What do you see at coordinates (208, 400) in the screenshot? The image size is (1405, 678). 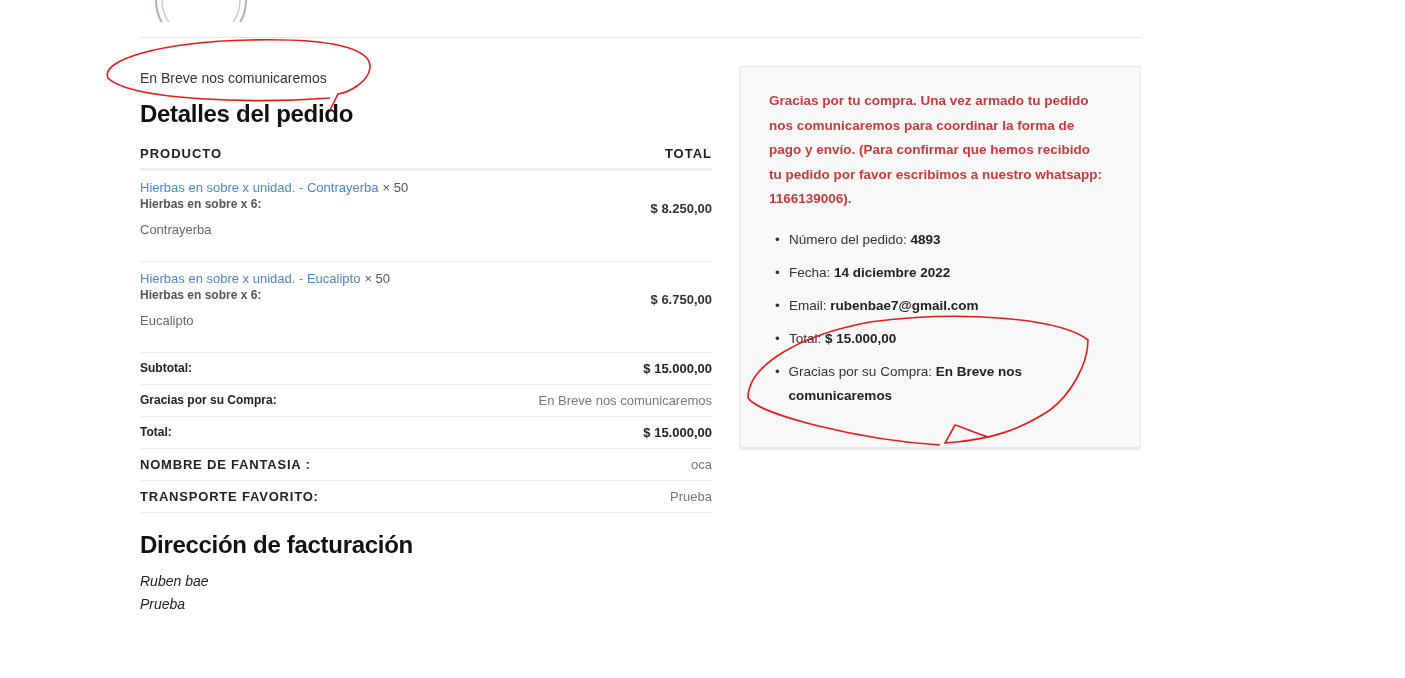 I see `total-label: Gracias por su Compra:` at bounding box center [208, 400].